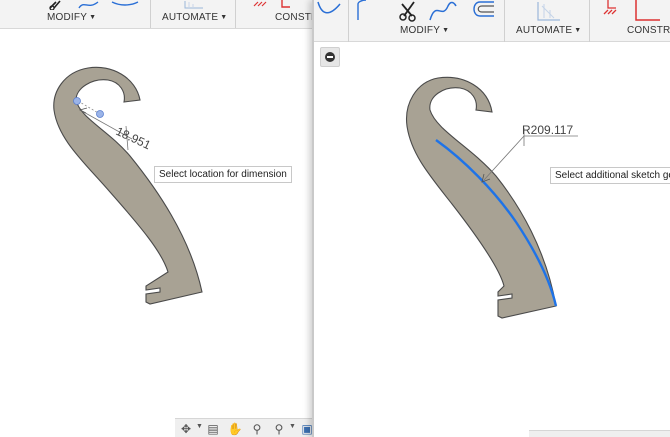 The width and height of the screenshot is (670, 437). I want to click on look-at-icon: ▤, so click(213, 429).